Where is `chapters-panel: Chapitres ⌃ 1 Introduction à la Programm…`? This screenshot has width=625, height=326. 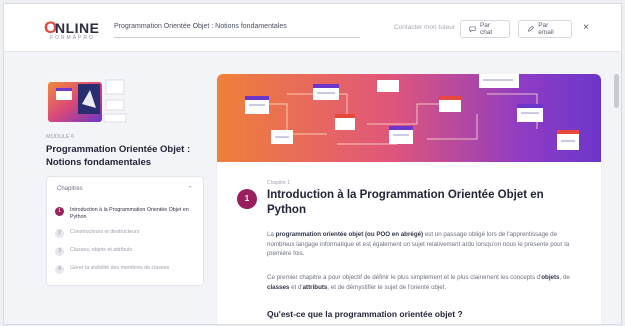
chapters-panel: Chapitres ⌃ 1 Introduction à la Programm… is located at coordinates (125, 231).